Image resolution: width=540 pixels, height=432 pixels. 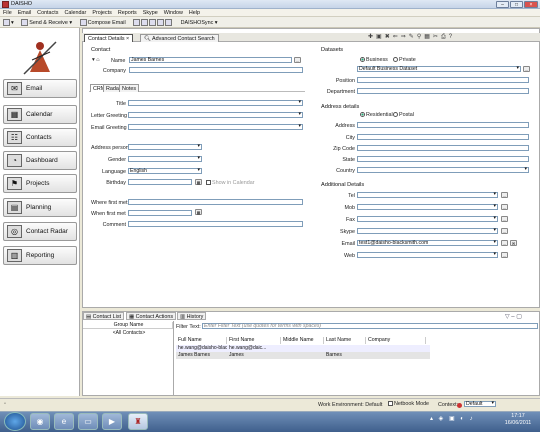 I want to click on name-field: James Barnes, so click(x=210, y=60).